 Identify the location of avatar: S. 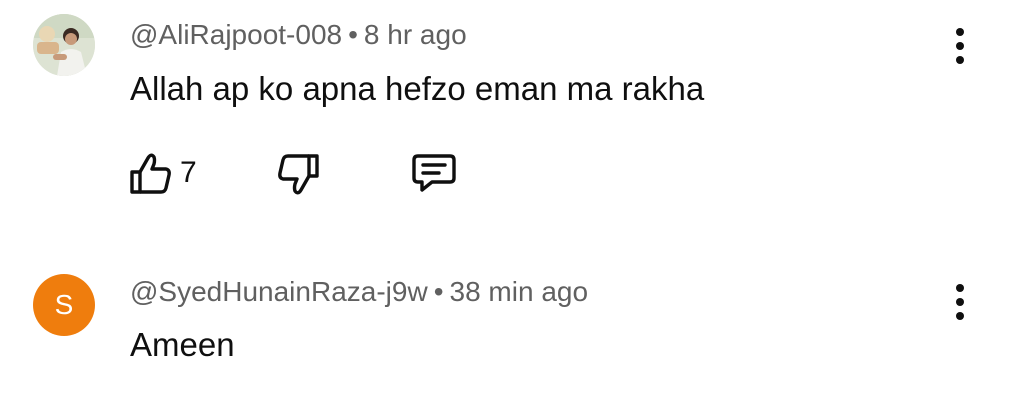
(64, 305).